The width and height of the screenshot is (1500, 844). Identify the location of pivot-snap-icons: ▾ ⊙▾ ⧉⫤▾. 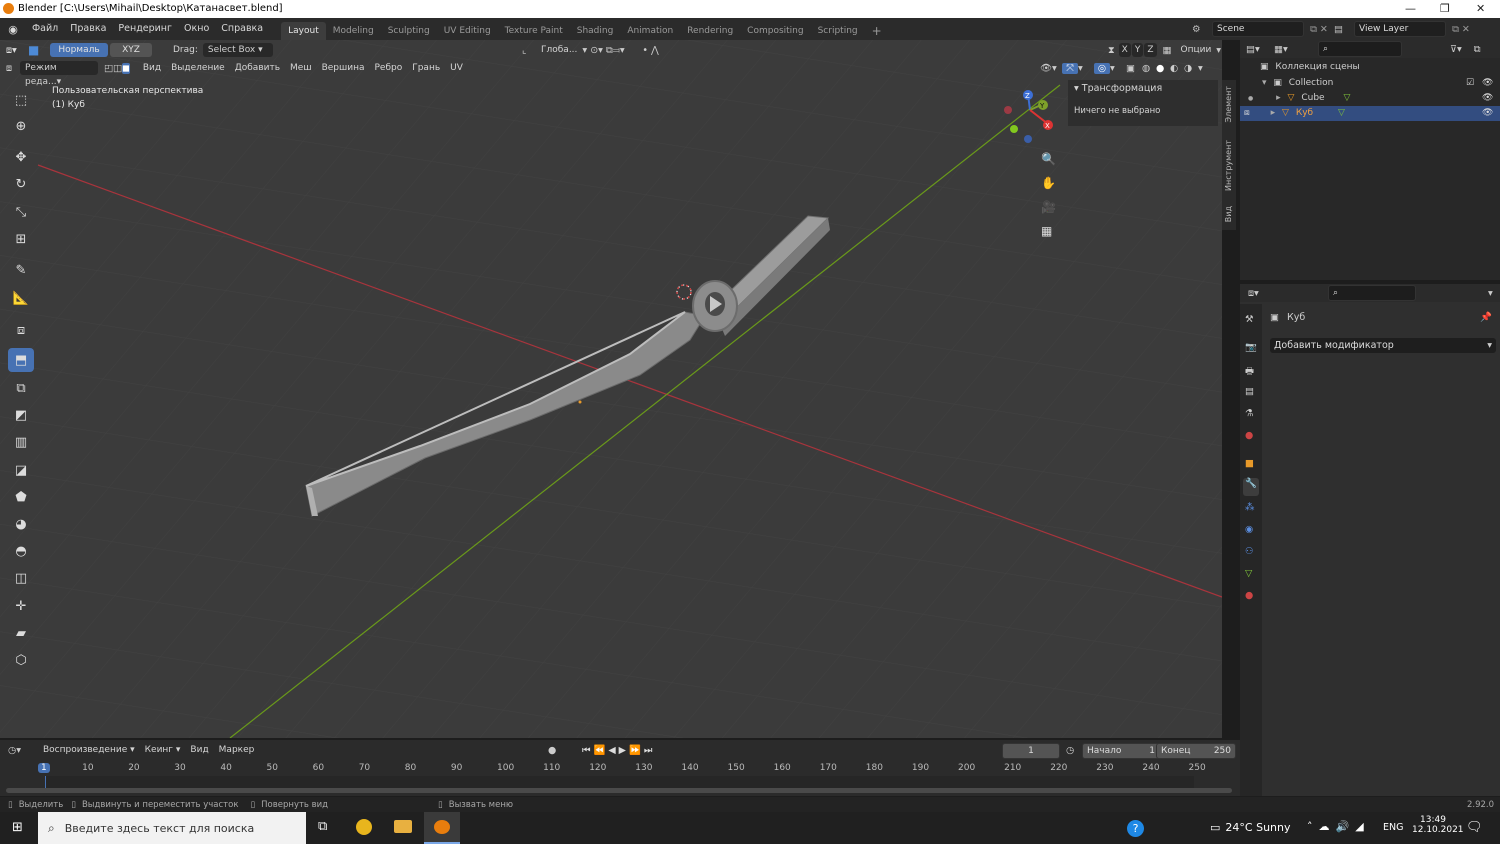
(612, 50).